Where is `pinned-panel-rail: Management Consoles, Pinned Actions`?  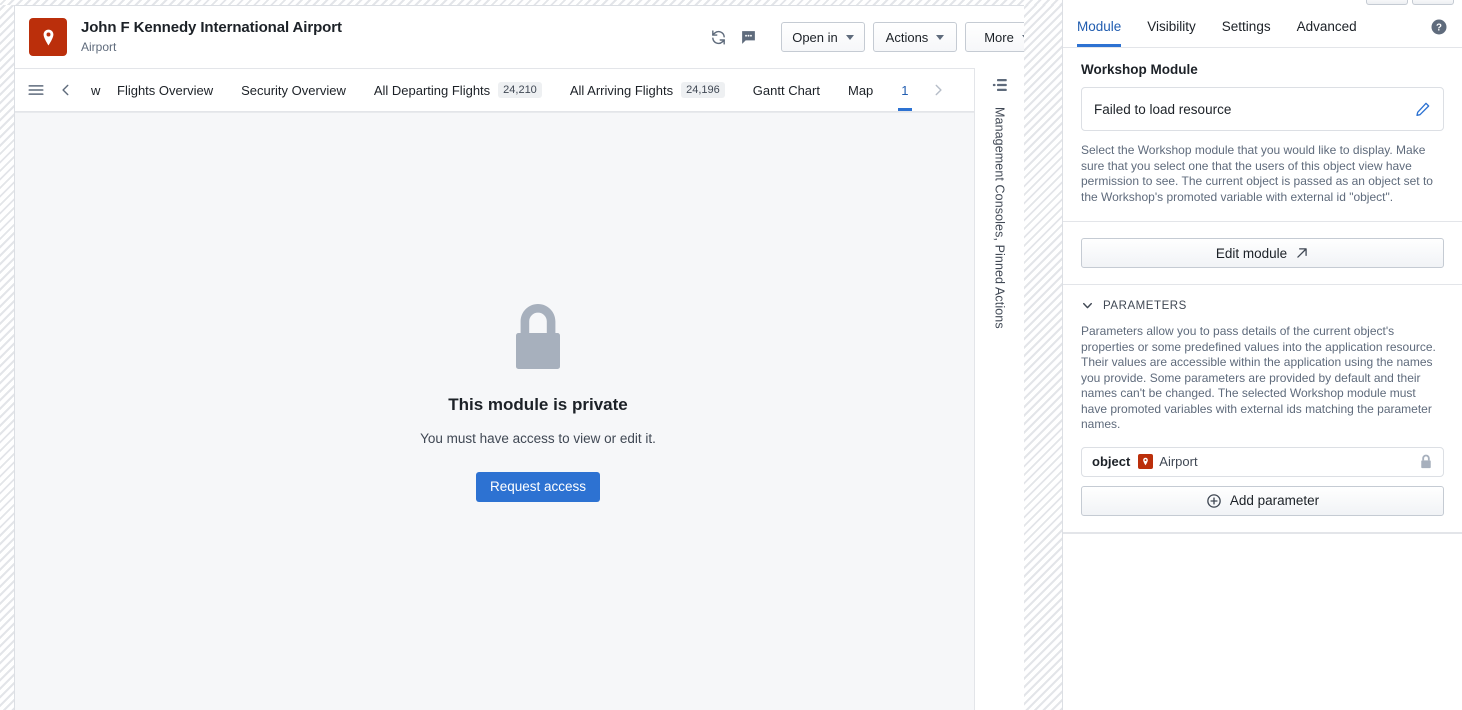
pinned-panel-rail: Management Consoles, Pinned Actions is located at coordinates (999, 389).